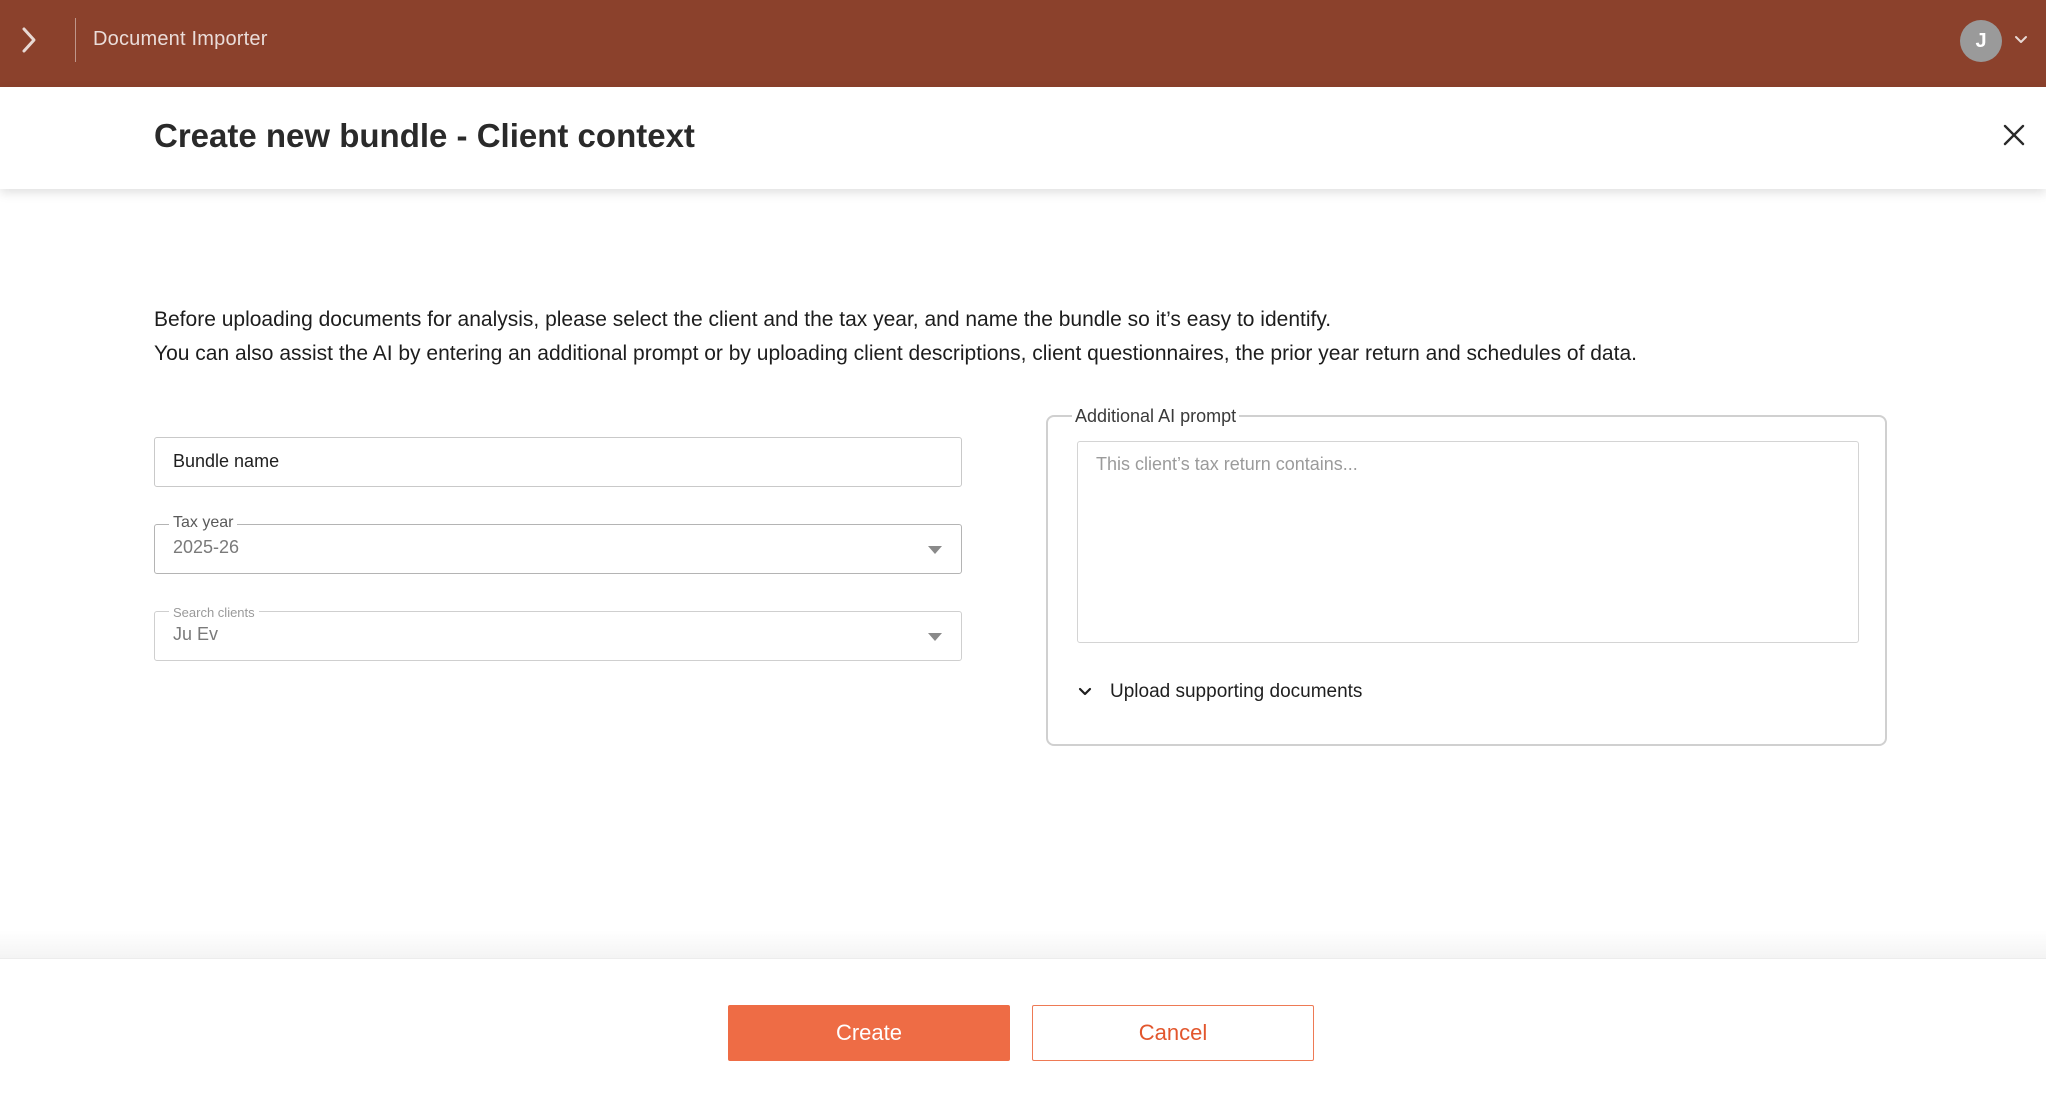  I want to click on user-menu-button, so click(2021, 41).